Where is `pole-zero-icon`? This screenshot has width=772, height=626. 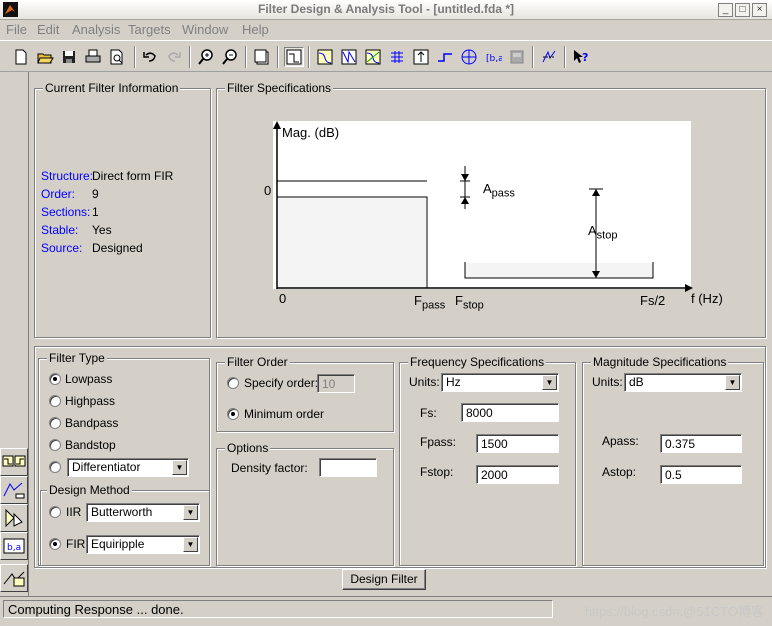 pole-zero-icon is located at coordinates (469, 57).